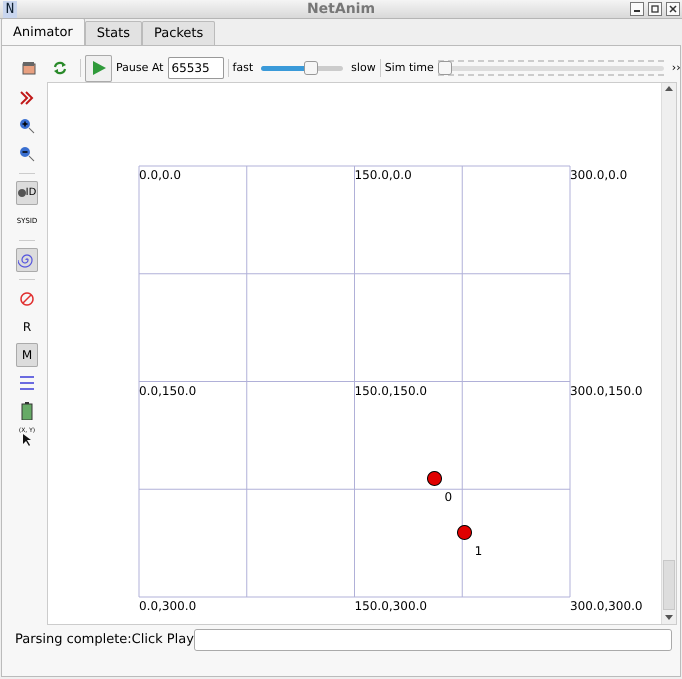  I want to click on app-logo-icon: N, so click(10, 9).